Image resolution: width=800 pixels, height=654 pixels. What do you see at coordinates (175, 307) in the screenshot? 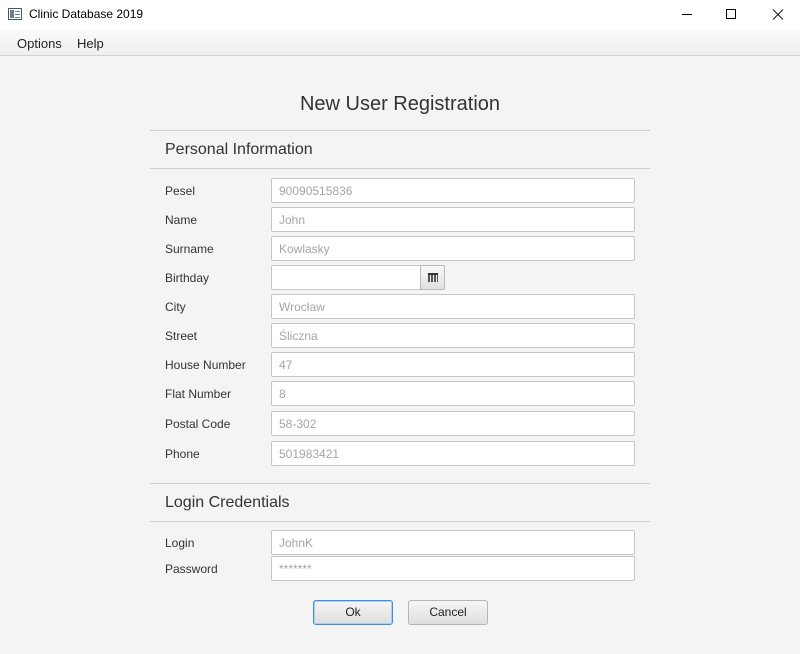
I see `city-label: City` at bounding box center [175, 307].